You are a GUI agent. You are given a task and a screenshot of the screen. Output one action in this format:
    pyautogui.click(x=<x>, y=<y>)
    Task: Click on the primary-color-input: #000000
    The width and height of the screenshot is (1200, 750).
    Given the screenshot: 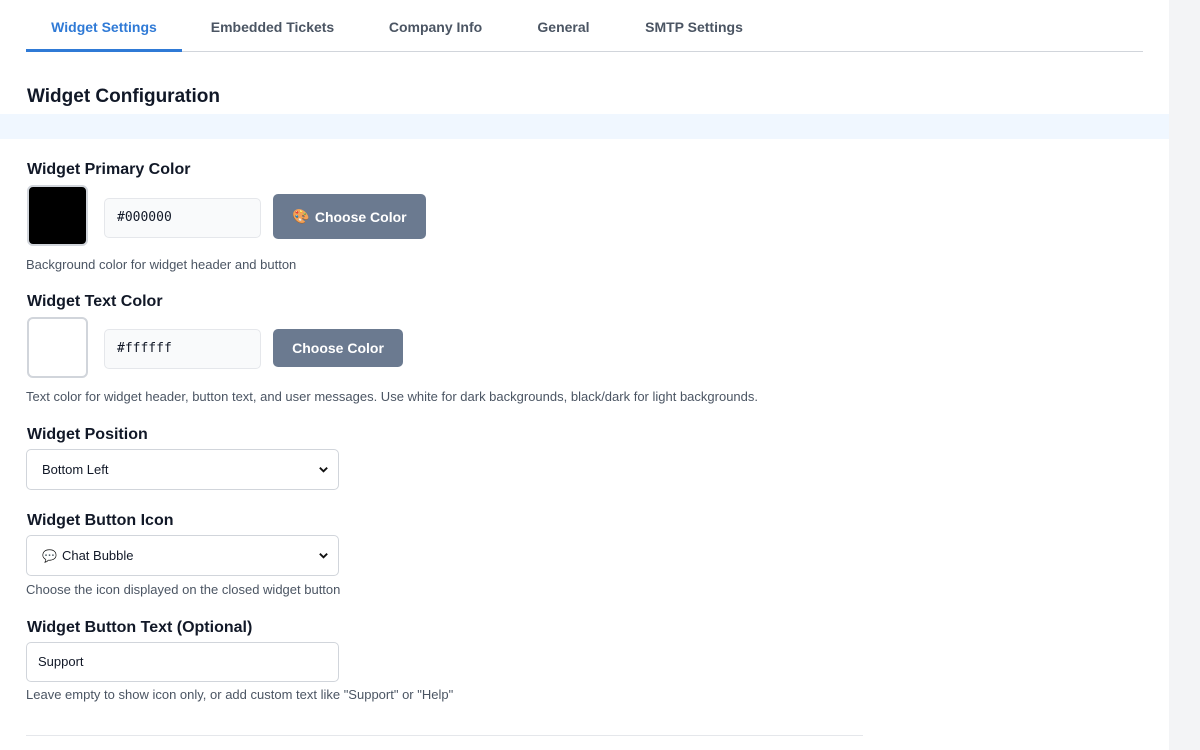 What is the action you would take?
    pyautogui.click(x=182, y=218)
    